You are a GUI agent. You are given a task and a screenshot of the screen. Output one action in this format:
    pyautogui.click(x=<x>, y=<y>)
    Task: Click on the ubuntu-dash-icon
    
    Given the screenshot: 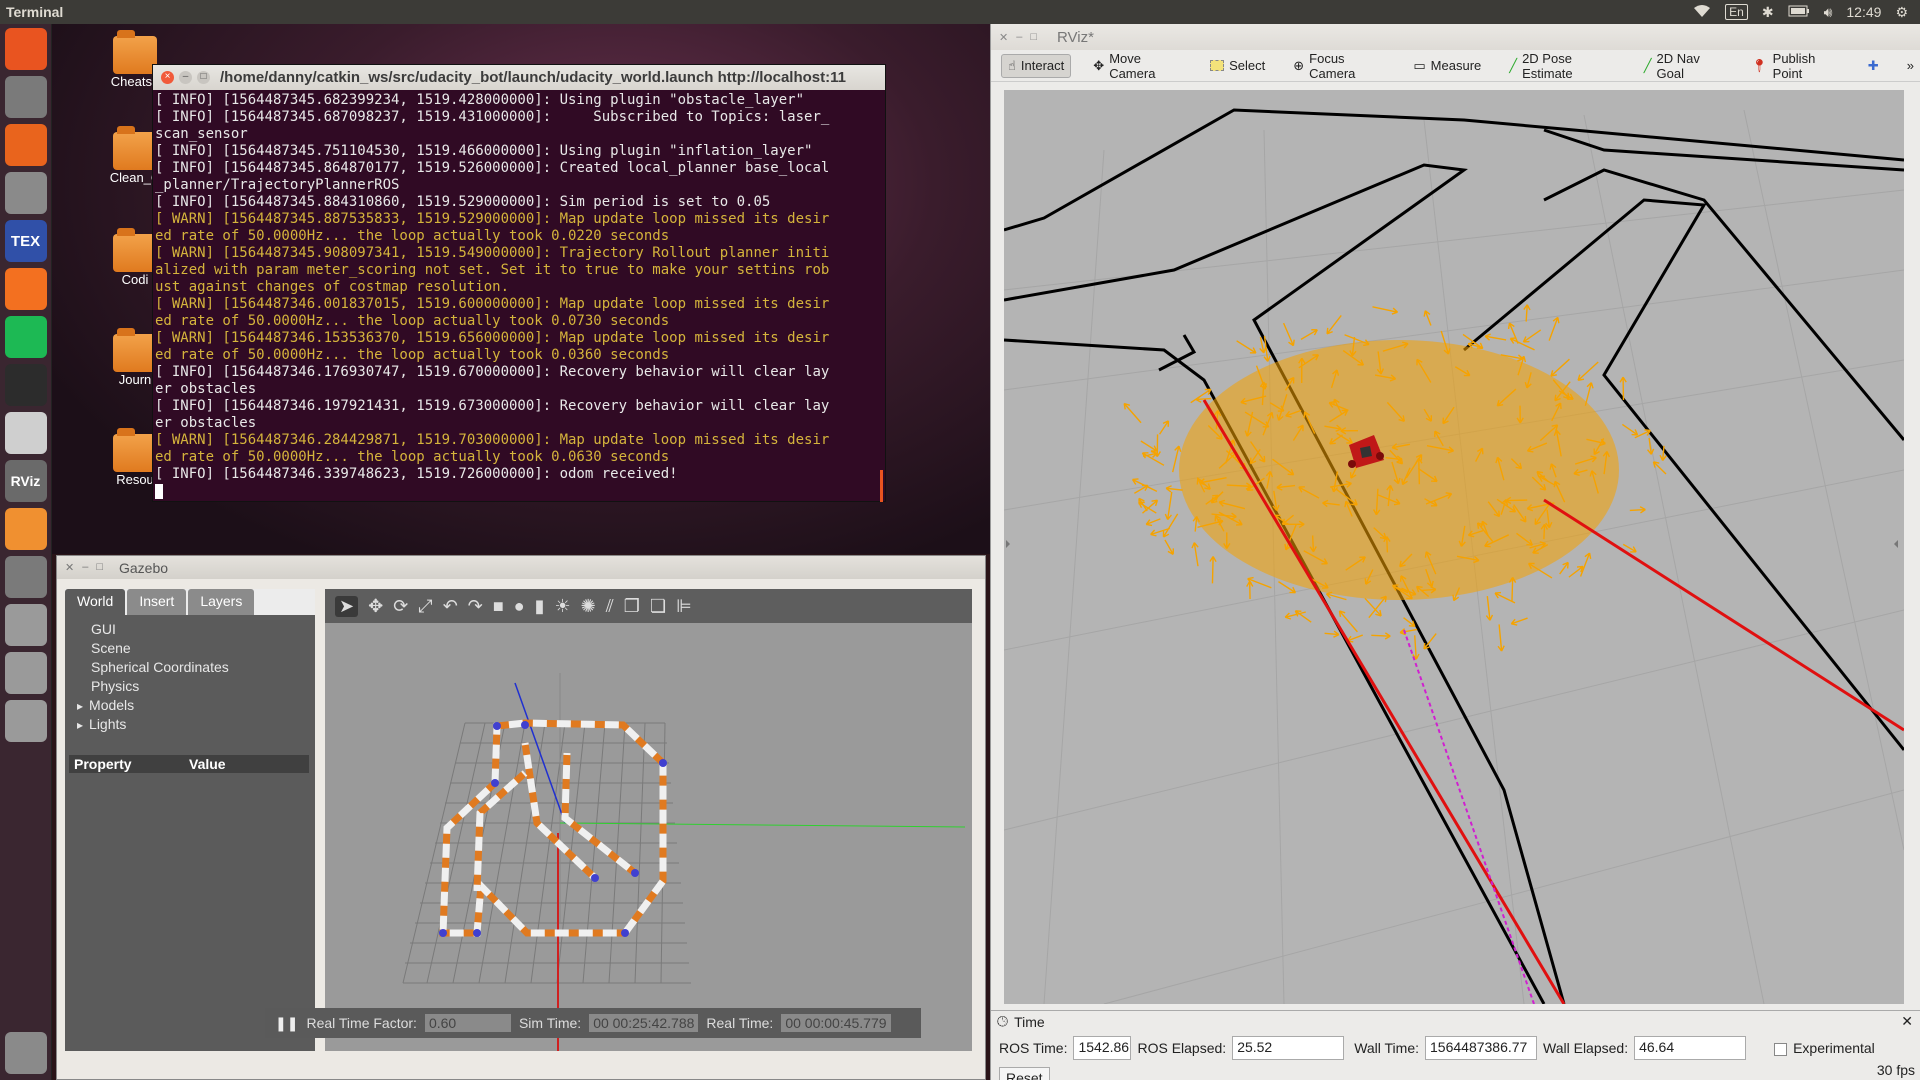 What is the action you would take?
    pyautogui.click(x=25, y=49)
    